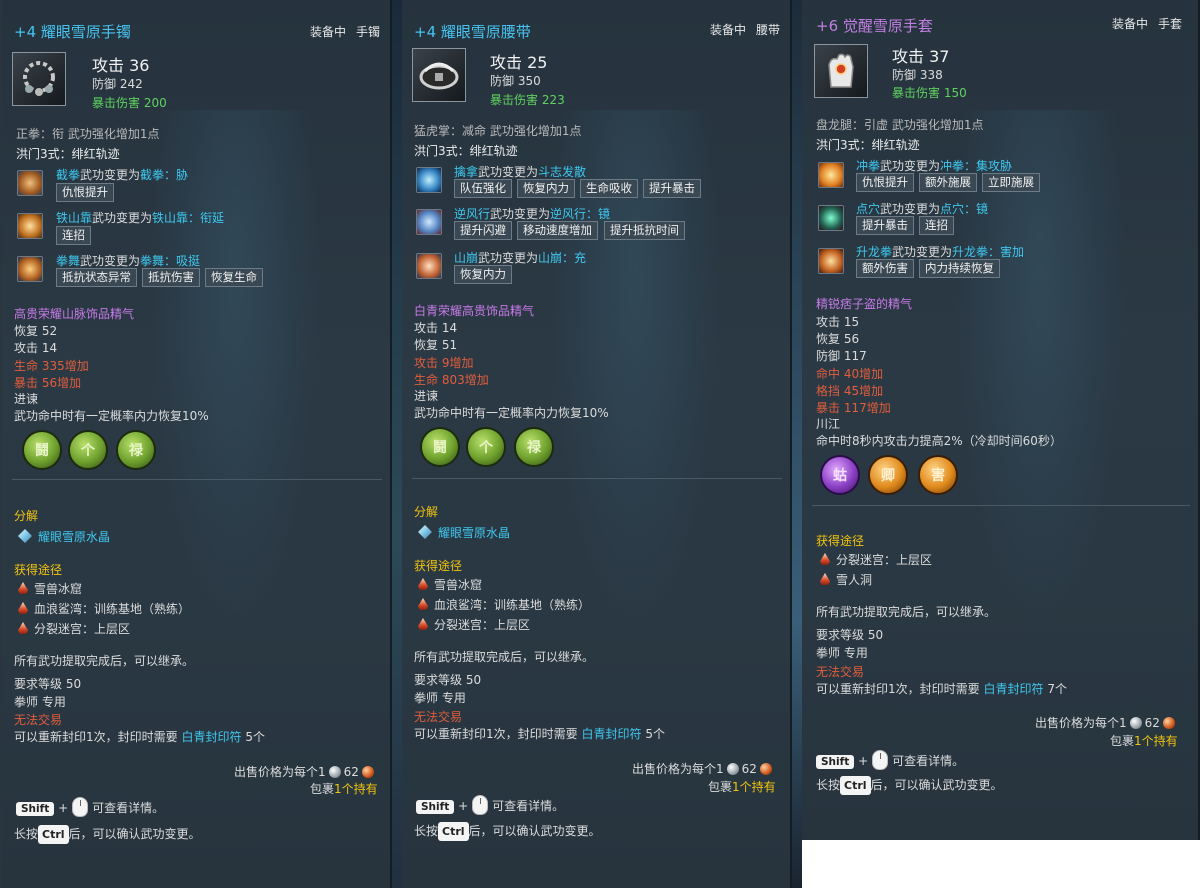  I want to click on sell-price-copper: 62, so click(1152, 723).